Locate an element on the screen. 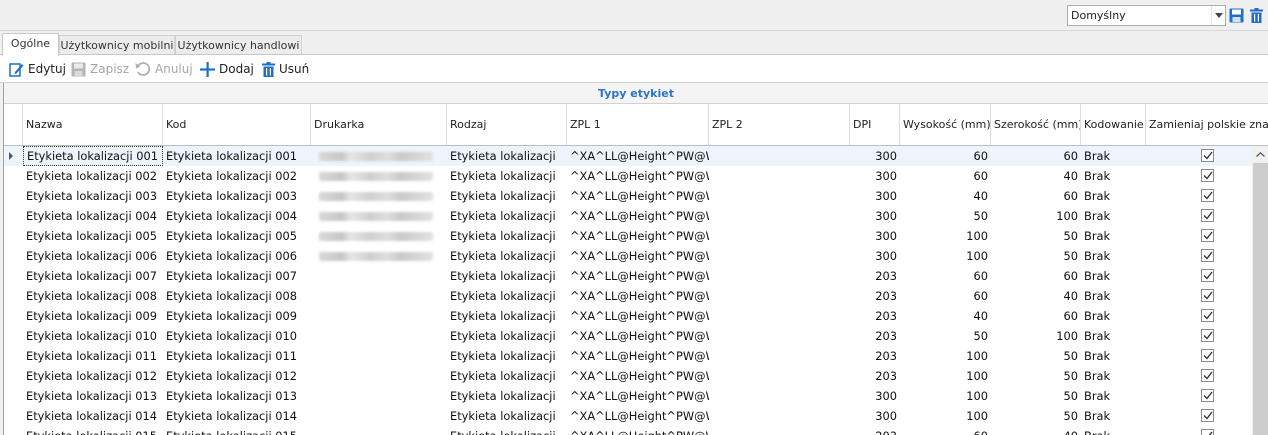 This screenshot has height=435, width=1268. cell-nazwa: Etykieta lokalizacji 003 is located at coordinates (93, 196).